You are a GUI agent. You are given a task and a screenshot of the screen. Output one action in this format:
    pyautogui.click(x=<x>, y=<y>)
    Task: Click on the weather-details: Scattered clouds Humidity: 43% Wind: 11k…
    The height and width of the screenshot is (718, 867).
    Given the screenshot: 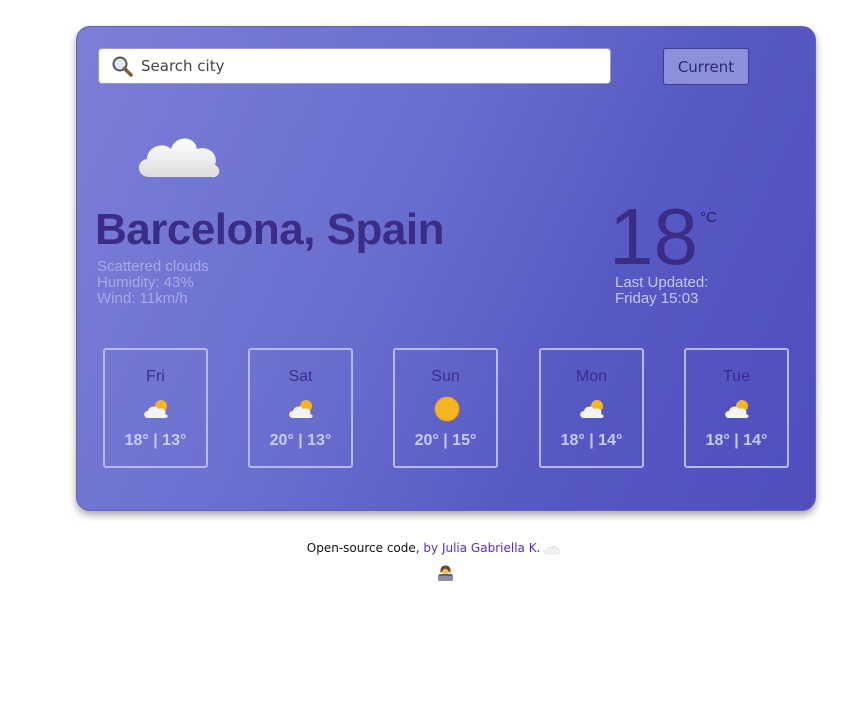 What is the action you would take?
    pyautogui.click(x=153, y=283)
    